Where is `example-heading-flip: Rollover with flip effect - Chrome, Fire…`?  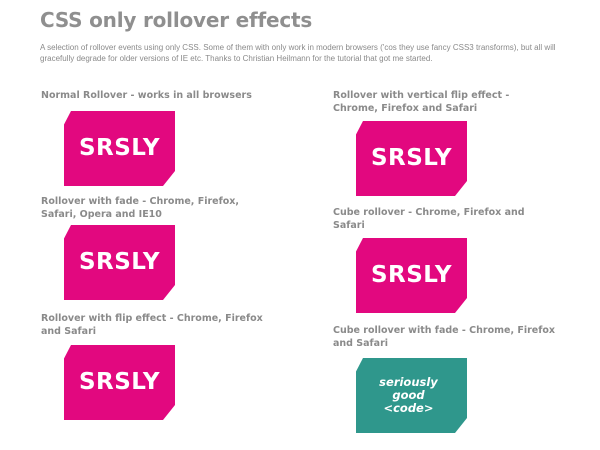
example-heading-flip: Rollover with flip effect - Chrome, Fire… is located at coordinates (152, 325).